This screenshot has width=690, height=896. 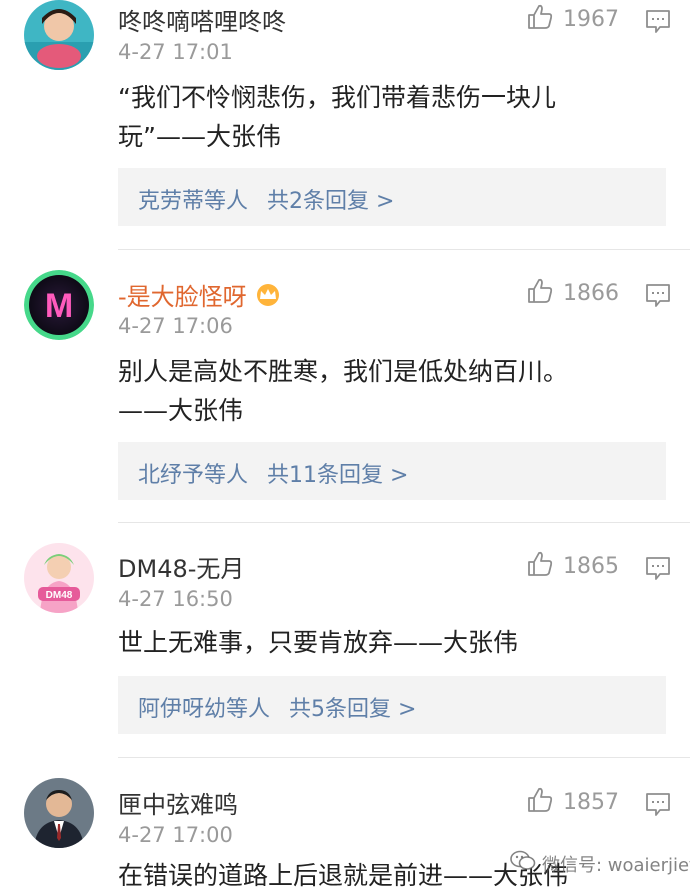 What do you see at coordinates (59, 595) in the screenshot?
I see `avatar-badge-text: DM48` at bounding box center [59, 595].